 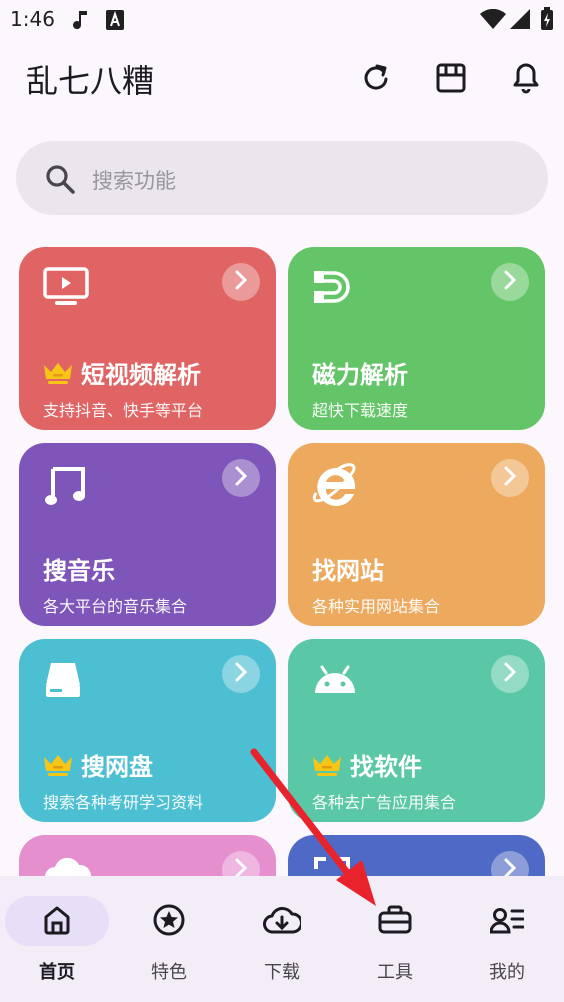 What do you see at coordinates (117, 767) in the screenshot?
I see `card-title: 搜网盘` at bounding box center [117, 767].